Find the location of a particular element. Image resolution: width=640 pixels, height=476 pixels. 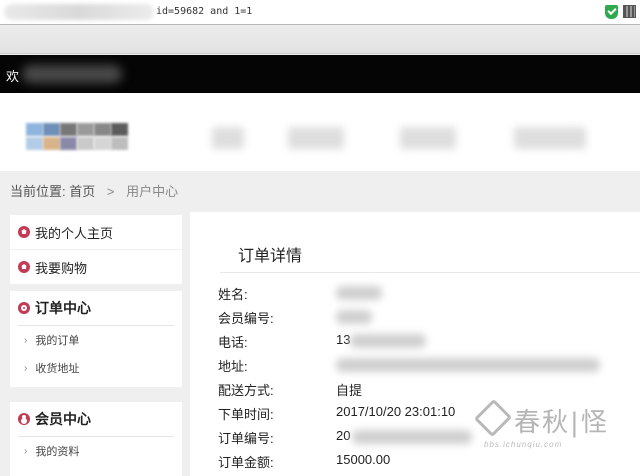

sidebar-personal-box: 我的个人主页 is located at coordinates (96, 232).